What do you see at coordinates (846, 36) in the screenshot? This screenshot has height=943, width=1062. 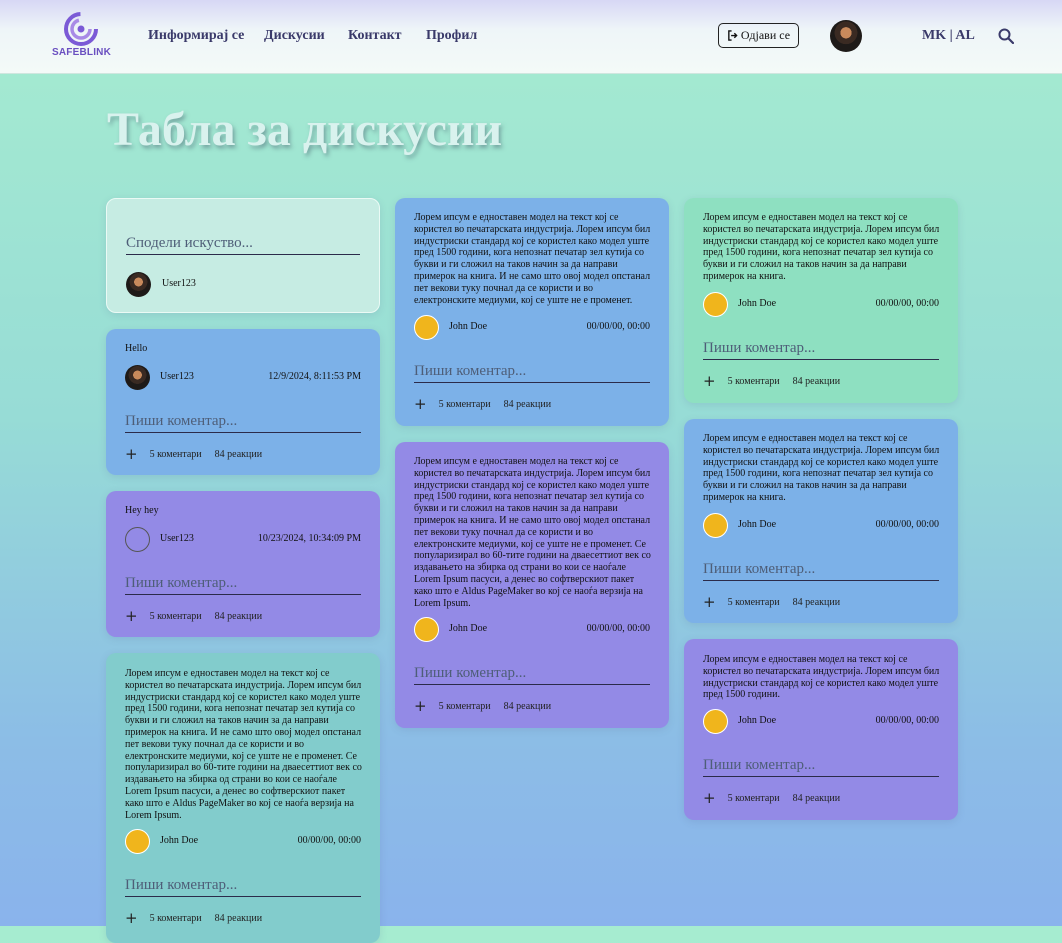 I see `profile-avatar` at bounding box center [846, 36].